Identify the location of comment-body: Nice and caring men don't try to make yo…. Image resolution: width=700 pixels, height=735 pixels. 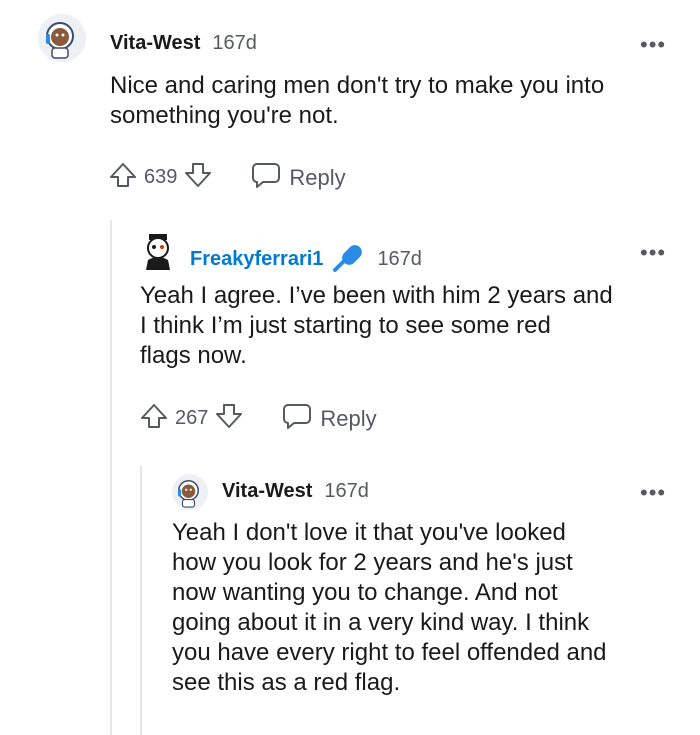
(357, 101).